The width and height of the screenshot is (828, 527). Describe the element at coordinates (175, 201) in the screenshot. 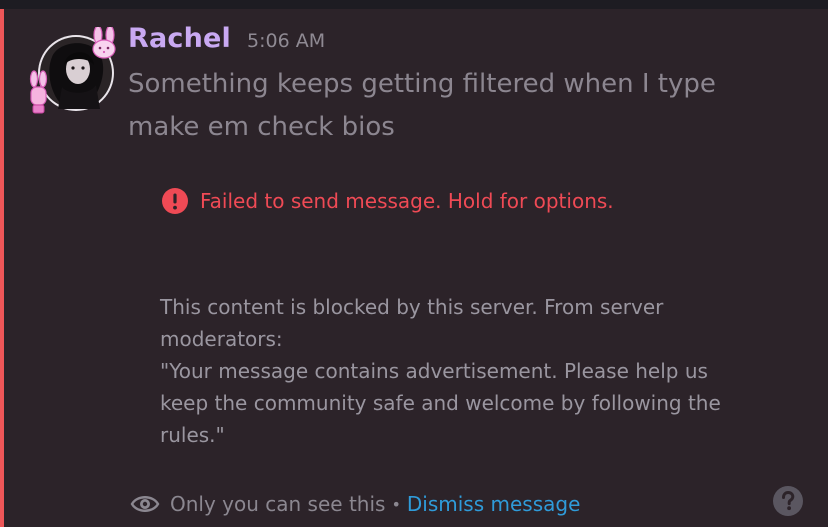

I see `exclamation-circle-icon` at that location.